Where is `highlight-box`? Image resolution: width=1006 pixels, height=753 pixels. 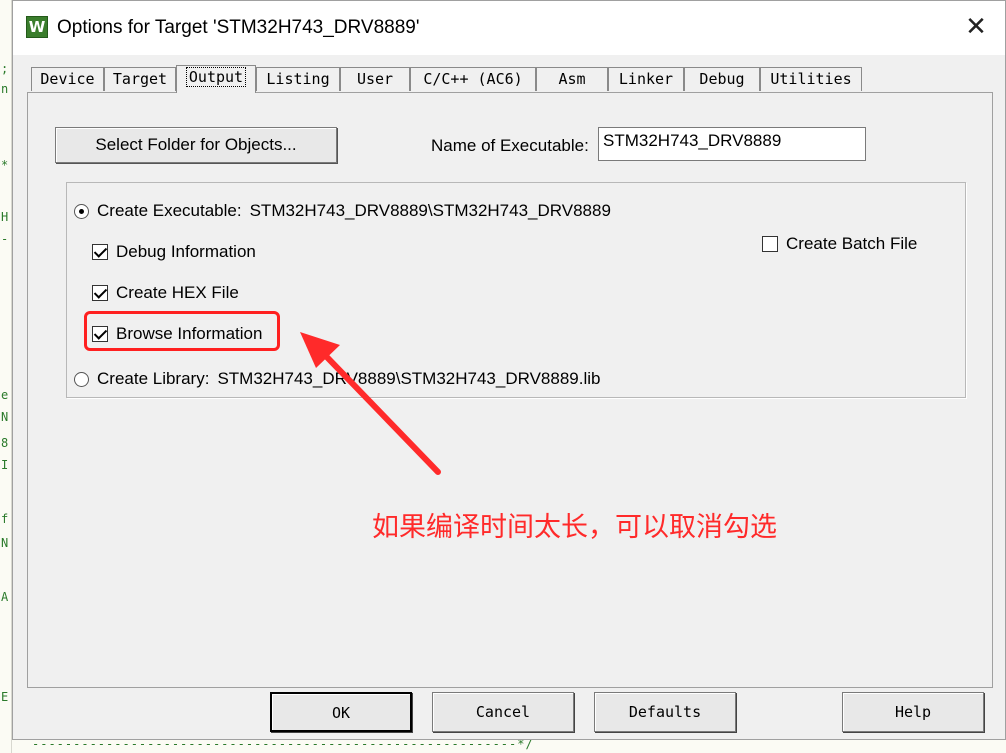 highlight-box is located at coordinates (182, 331).